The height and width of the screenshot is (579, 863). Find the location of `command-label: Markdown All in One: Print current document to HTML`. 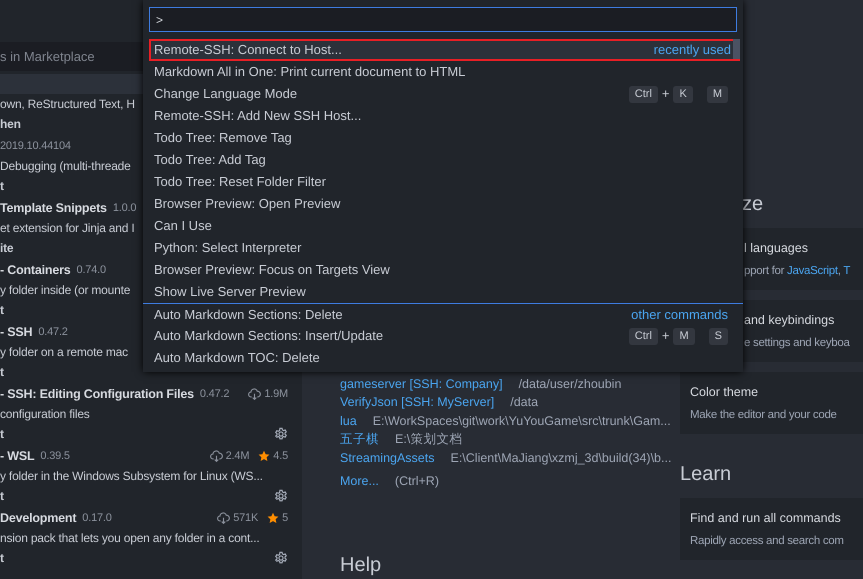

command-label: Markdown All in One: Print current document to HTML is located at coordinates (310, 72).